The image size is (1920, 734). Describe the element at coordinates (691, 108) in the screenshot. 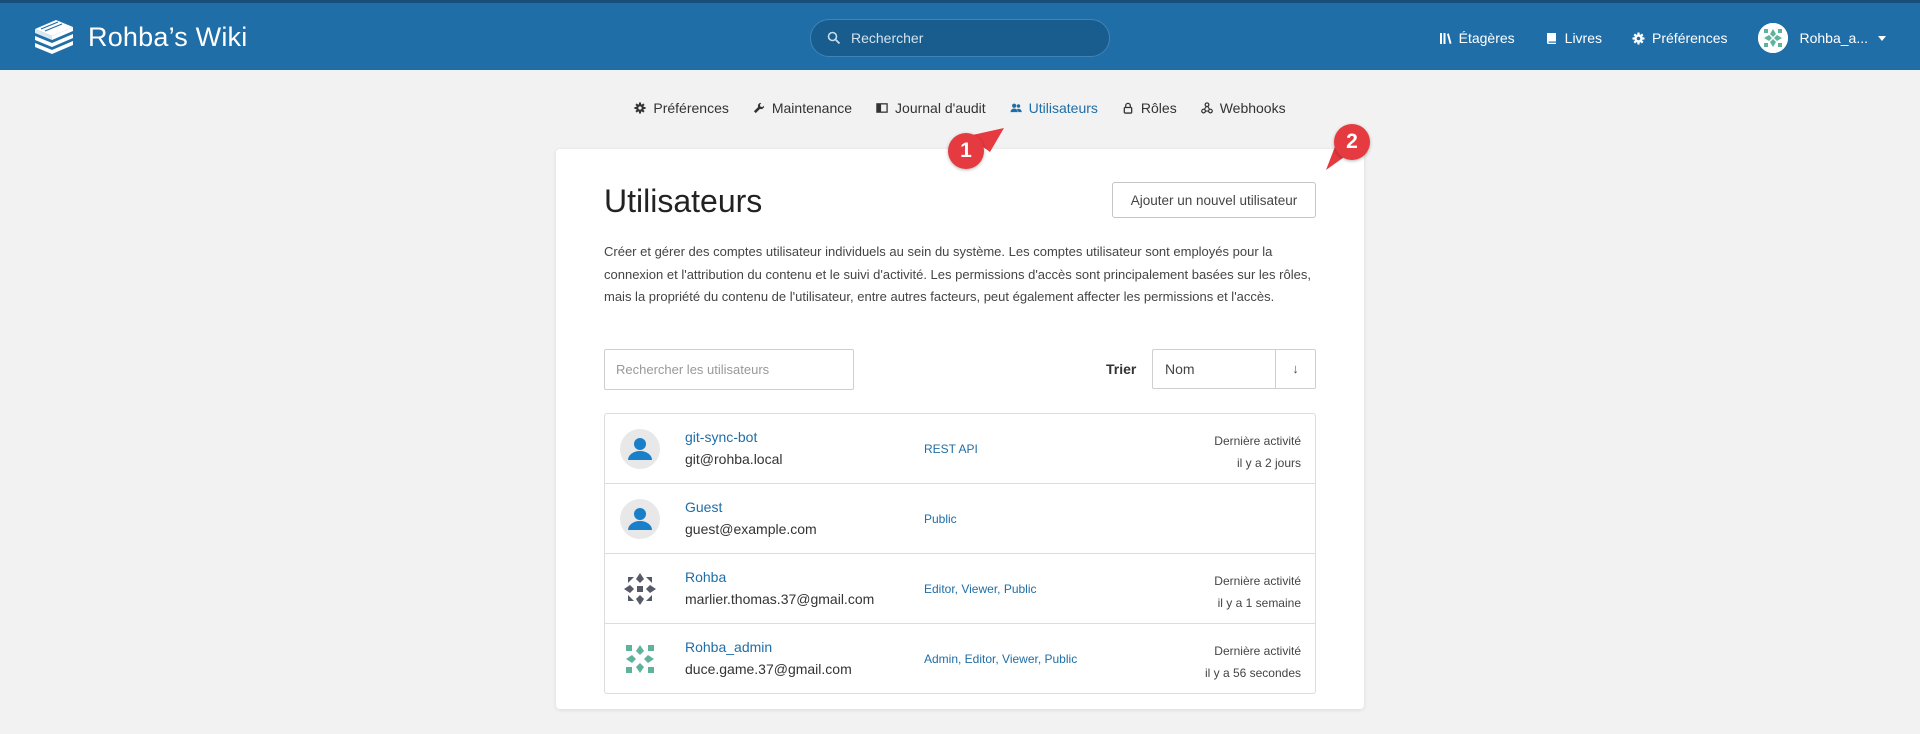

I see `tab-preferences-label: Préférences` at that location.